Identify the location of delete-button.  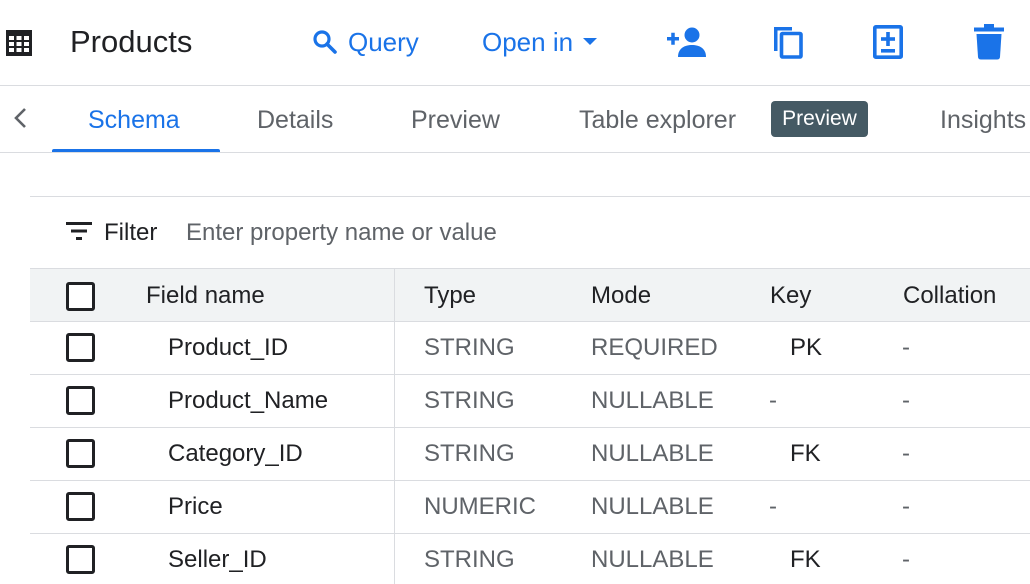
(989, 44).